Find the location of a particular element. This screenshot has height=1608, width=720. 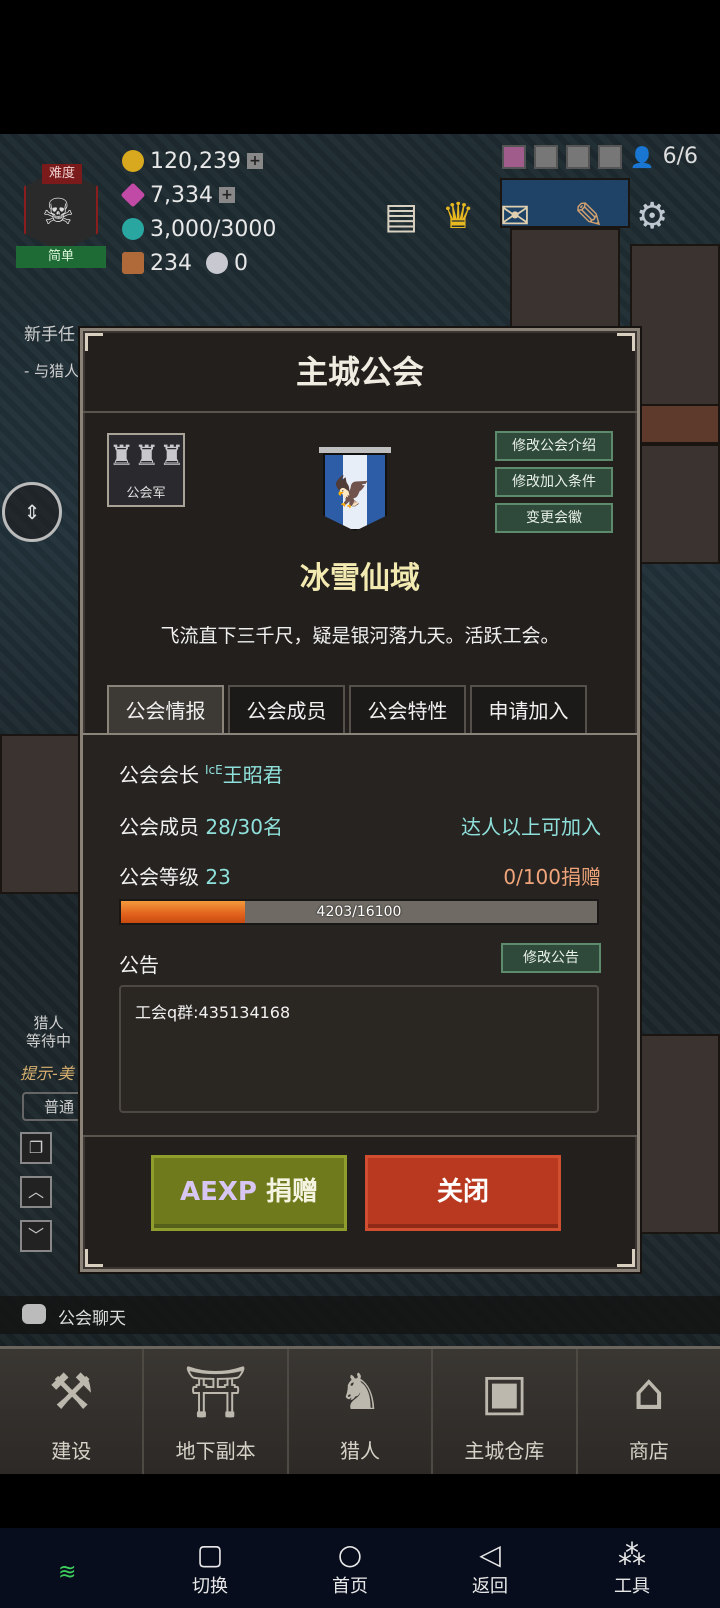

system-nav-bar: ▢ 切换 ○ 首页 ◁ 返回 ⁂ 工具 is located at coordinates (360, 1568).